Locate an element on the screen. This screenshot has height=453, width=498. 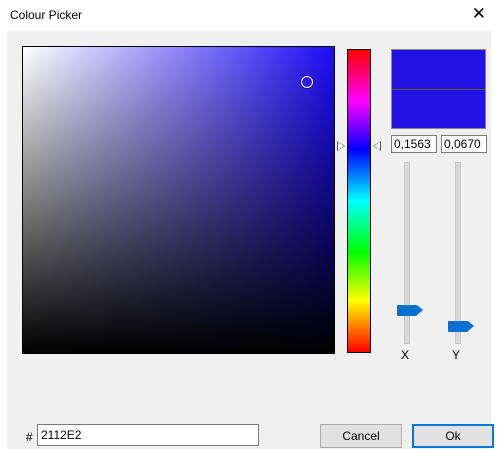
y-axis-label: Y is located at coordinates (456, 355).